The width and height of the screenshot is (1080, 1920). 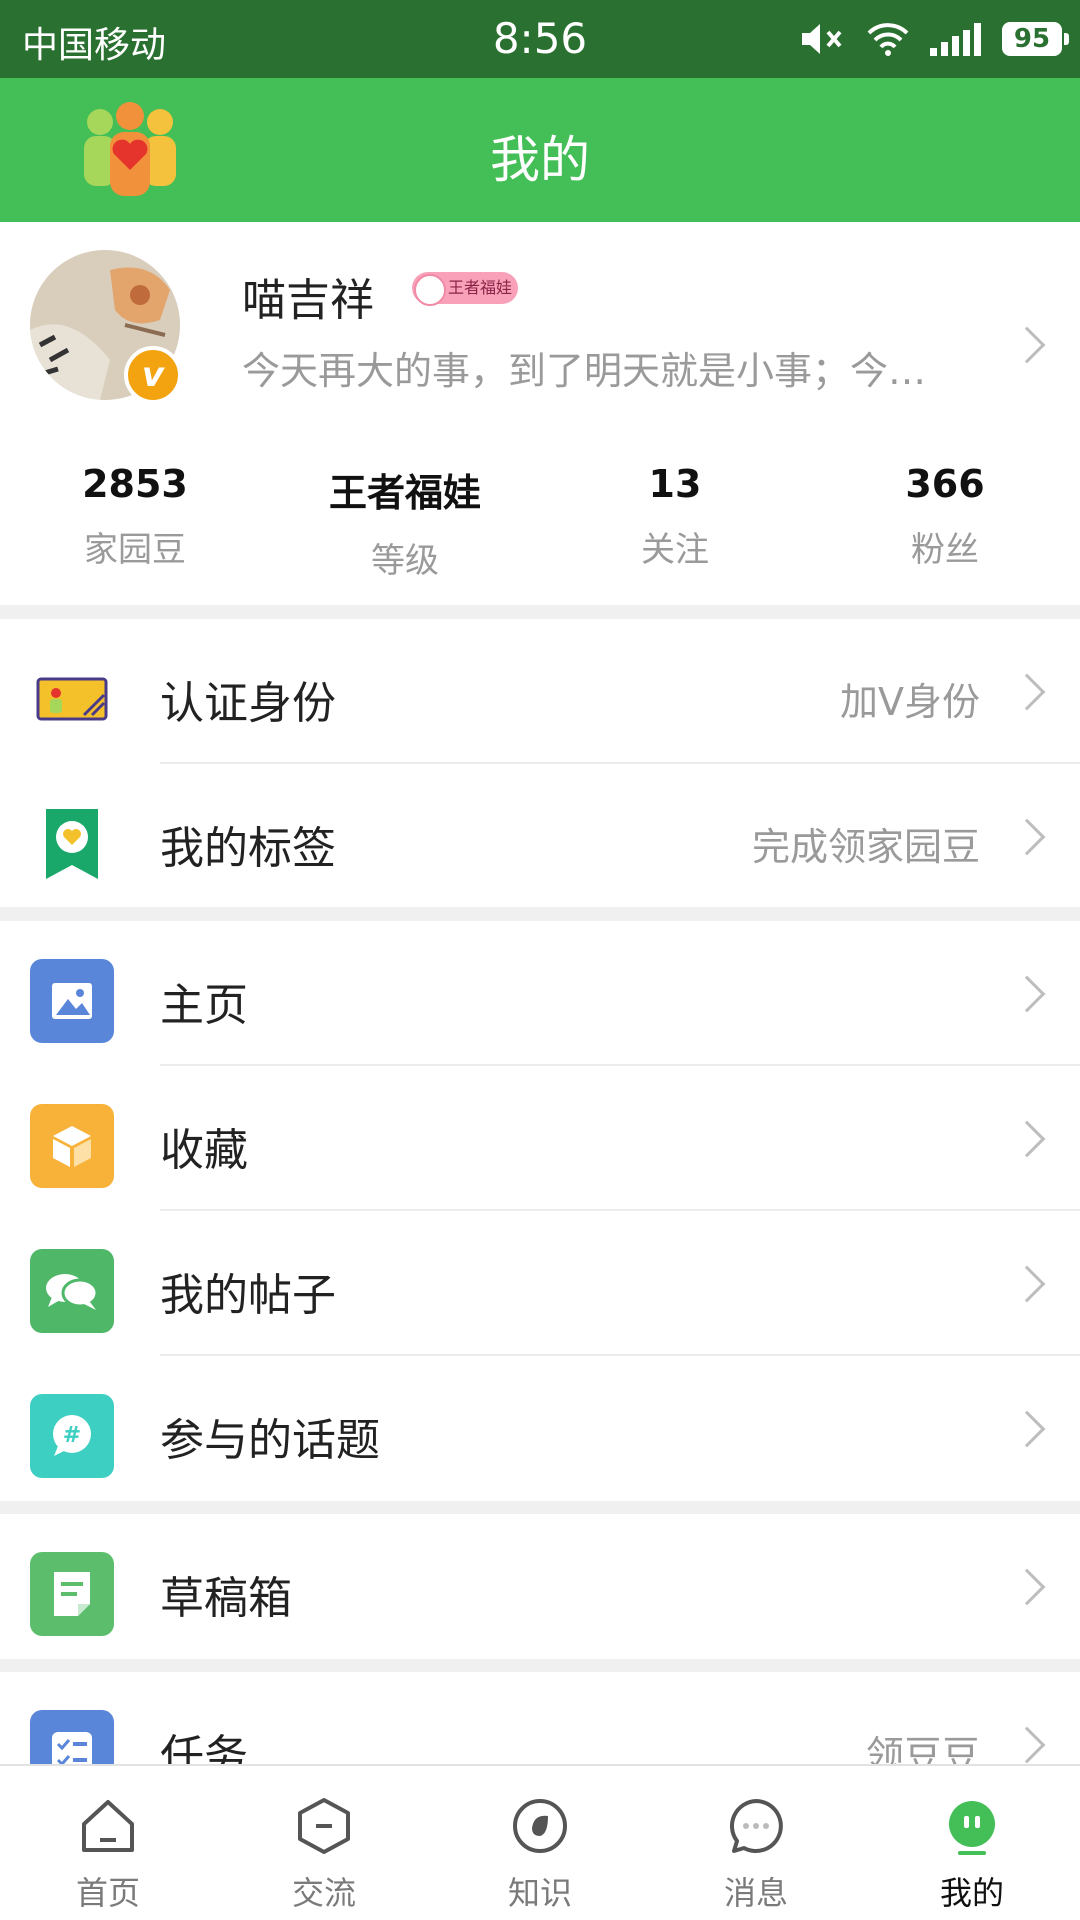 I want to click on home-icon, so click(x=108, y=1826).